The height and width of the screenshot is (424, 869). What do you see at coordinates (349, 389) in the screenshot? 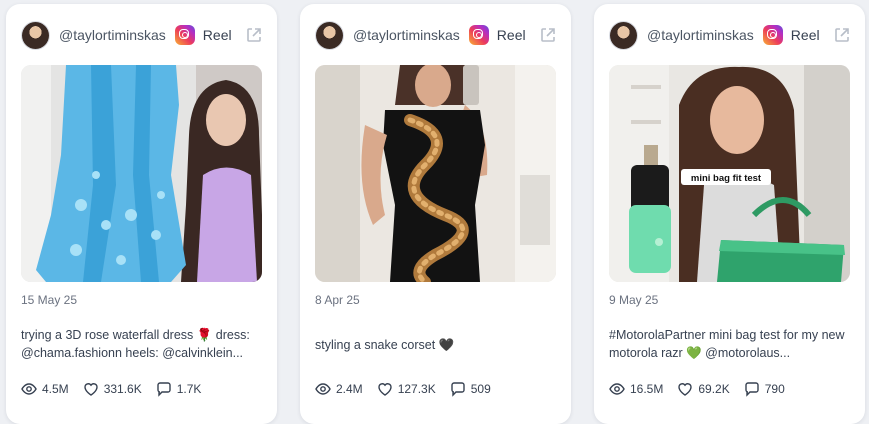
I see `views-count: 2.4M` at bounding box center [349, 389].